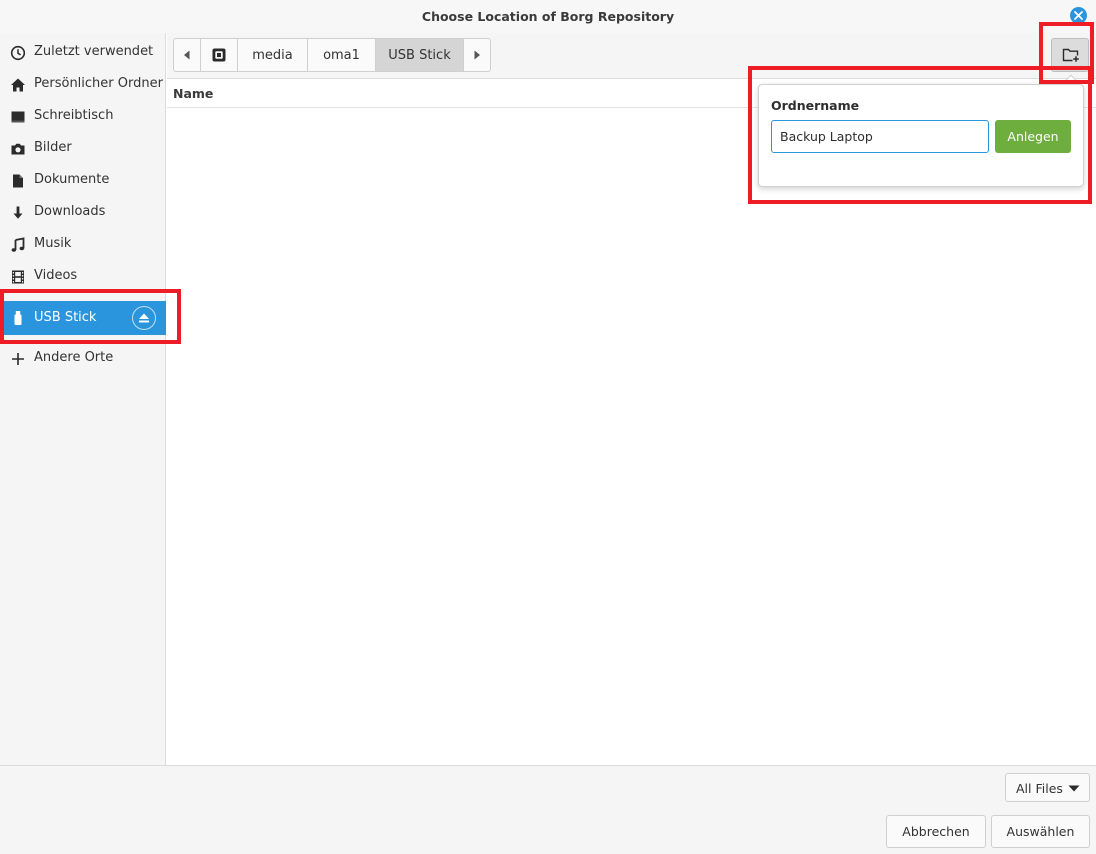 The image size is (1096, 854). I want to click on desktop-icon, so click(18, 117).